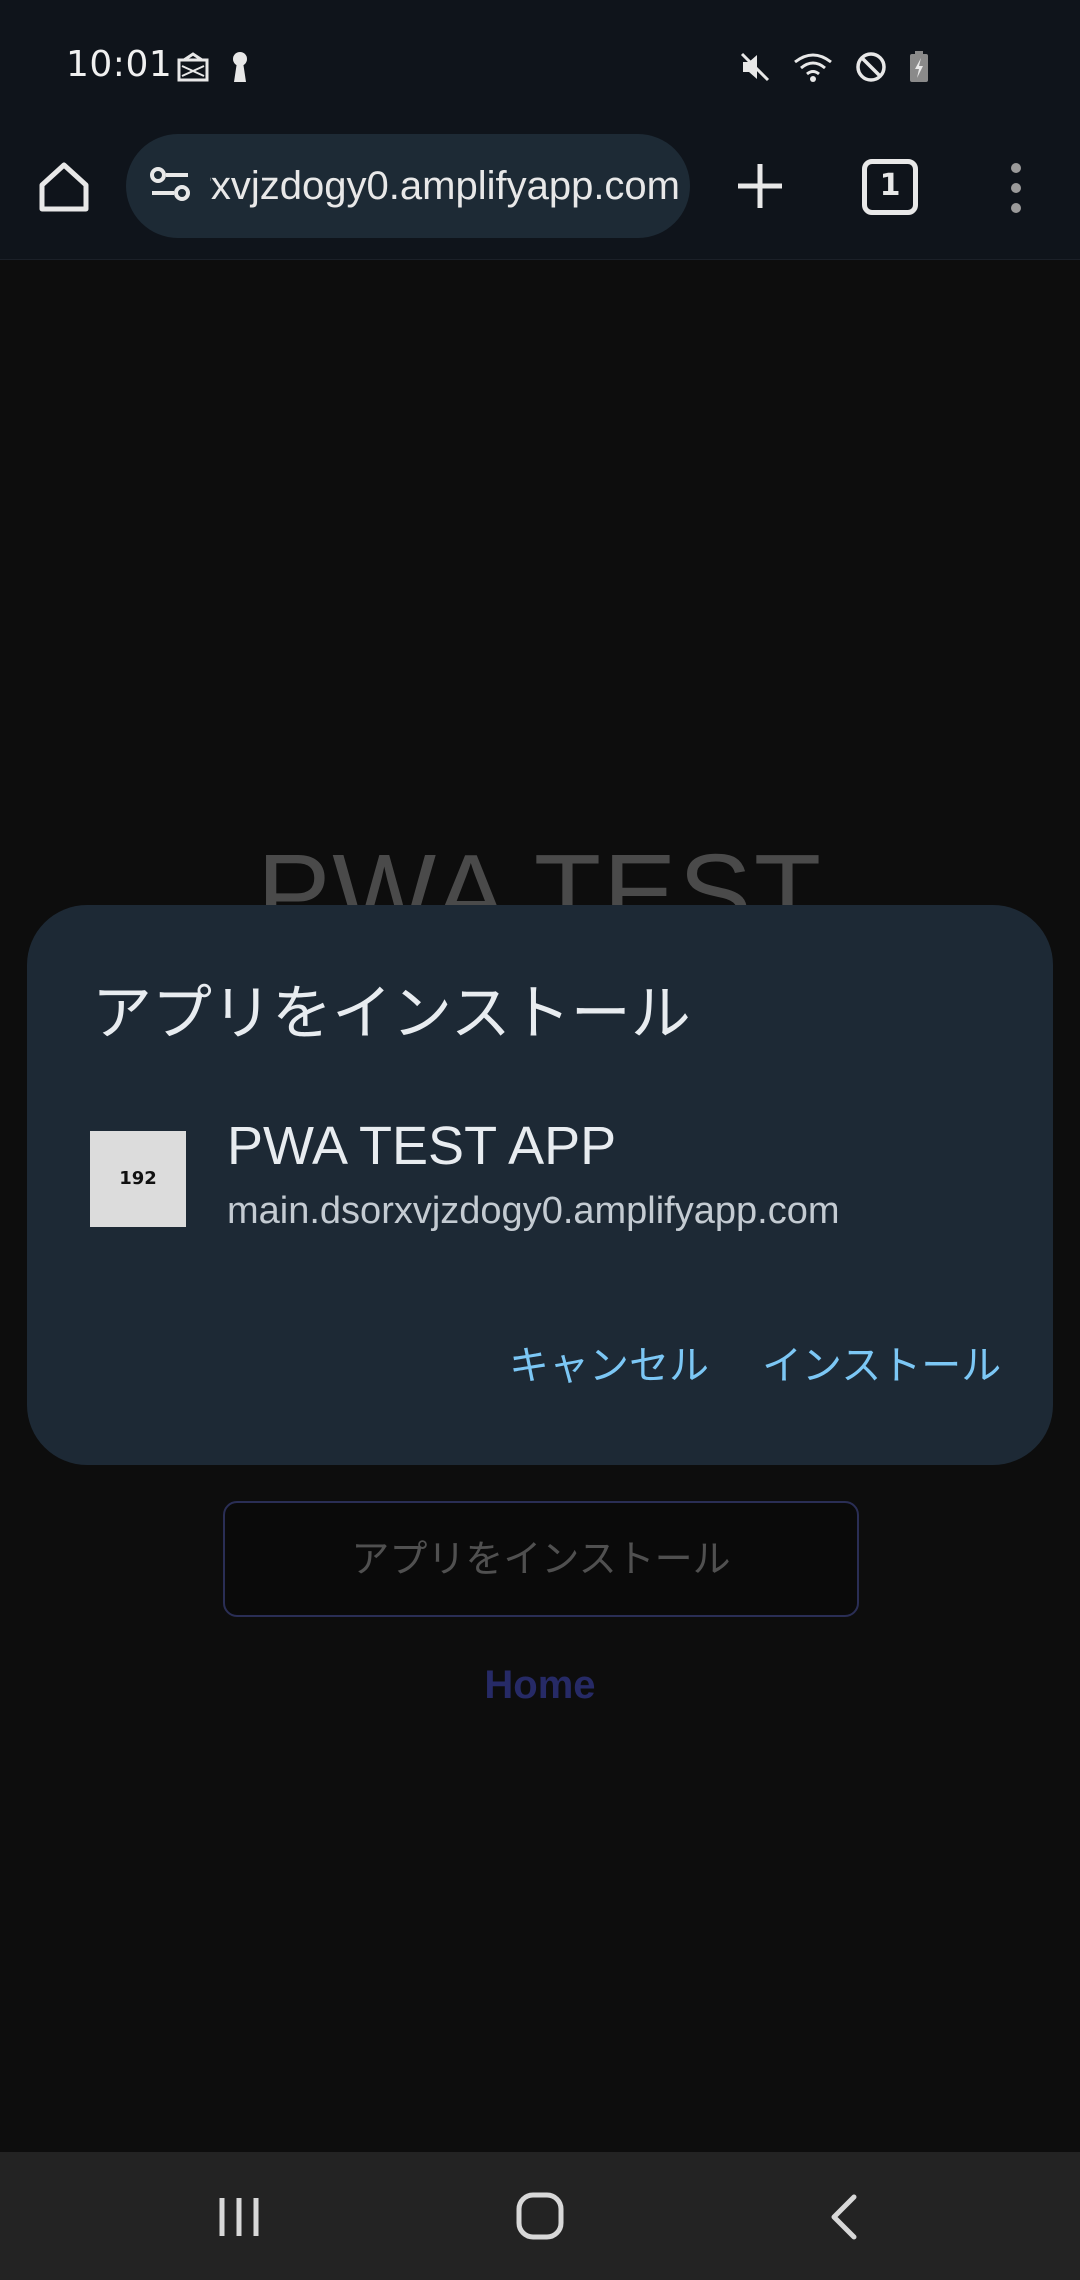 This screenshot has height=2280, width=1080. I want to click on dialog-title: アプリをインストール, so click(391, 1014).